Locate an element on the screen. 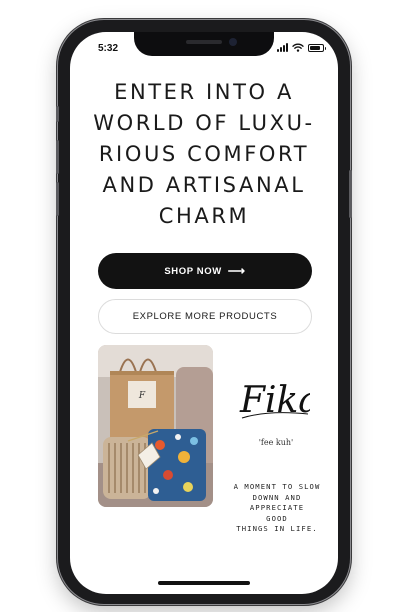 The height and width of the screenshot is (612, 408). silent-switch is located at coordinates (57, 114).